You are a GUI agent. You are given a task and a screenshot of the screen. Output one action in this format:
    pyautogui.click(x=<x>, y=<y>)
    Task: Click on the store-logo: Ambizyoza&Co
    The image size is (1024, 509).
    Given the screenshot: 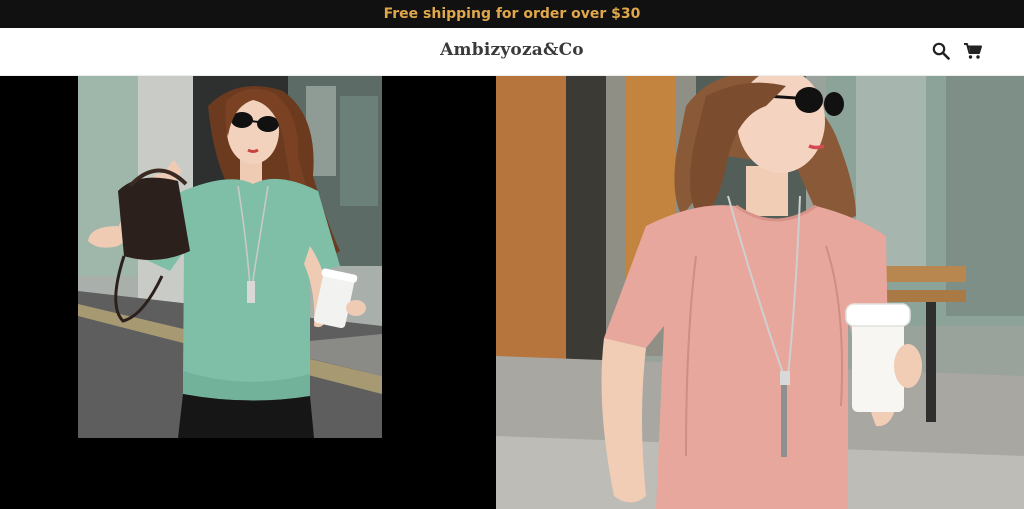 What is the action you would take?
    pyautogui.click(x=512, y=50)
    